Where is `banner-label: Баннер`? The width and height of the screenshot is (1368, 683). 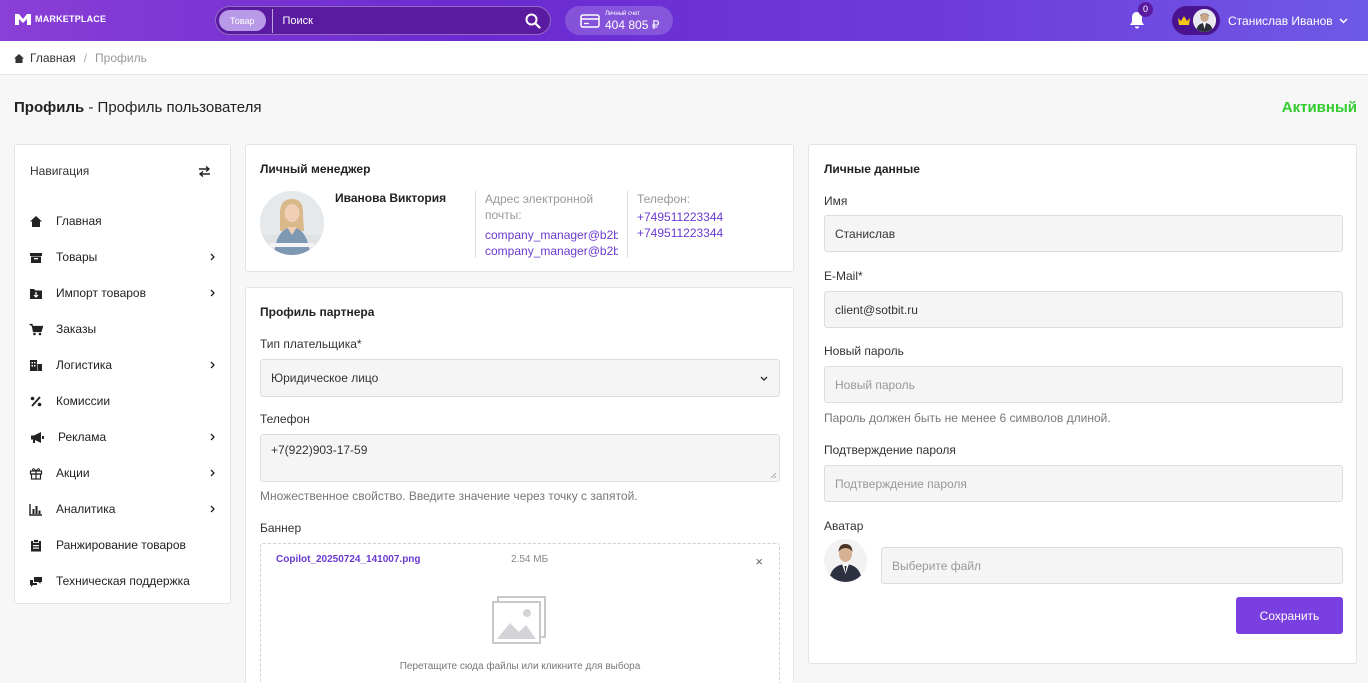
banner-label: Баннер is located at coordinates (281, 528).